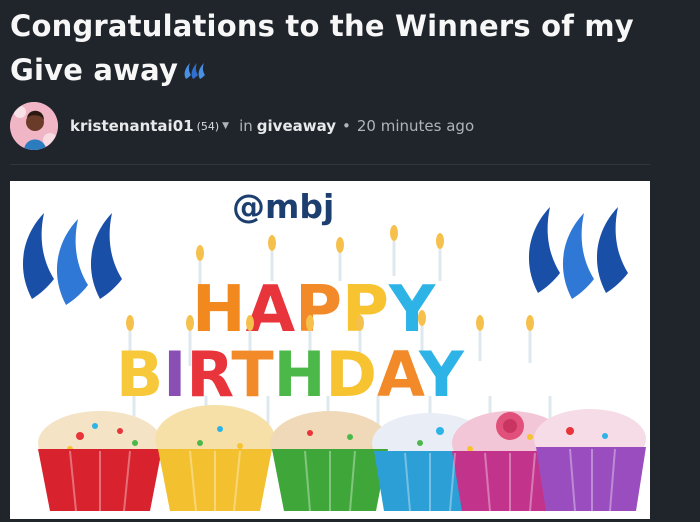 This screenshot has height=522, width=700. I want to click on steem-logo-right-icon, so click(578, 253).